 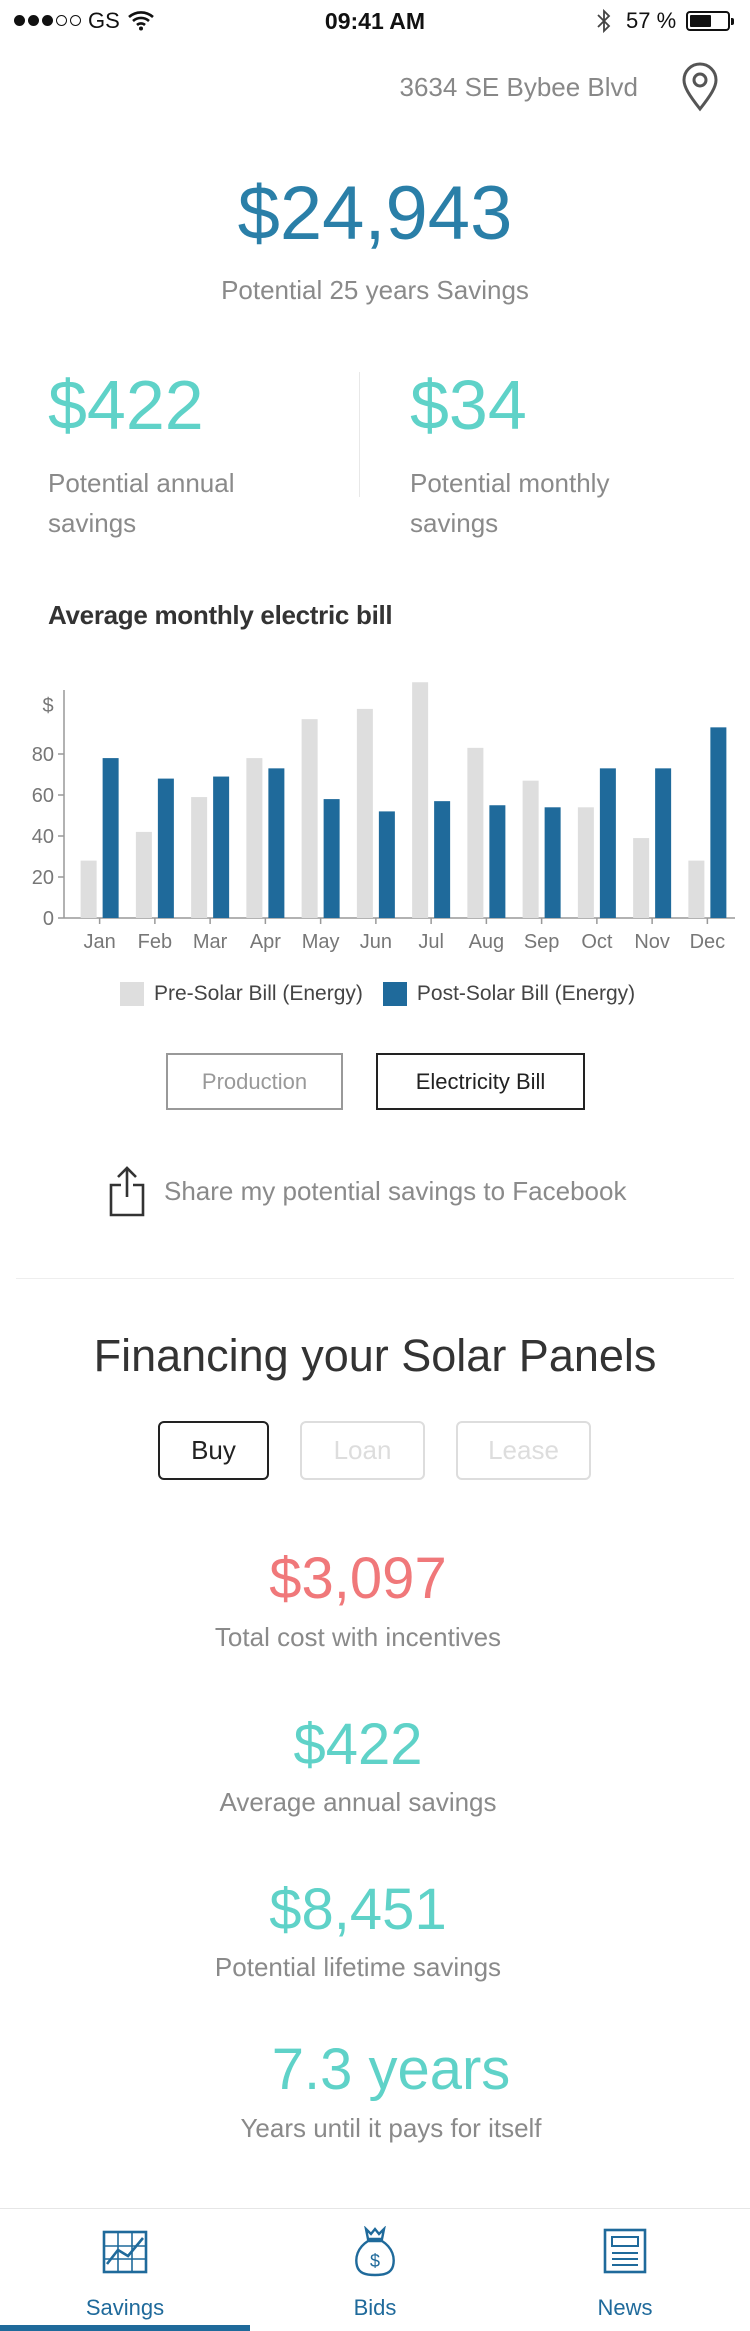 What do you see at coordinates (375, 1355) in the screenshot?
I see `financing-title: Financing your Solar Panels` at bounding box center [375, 1355].